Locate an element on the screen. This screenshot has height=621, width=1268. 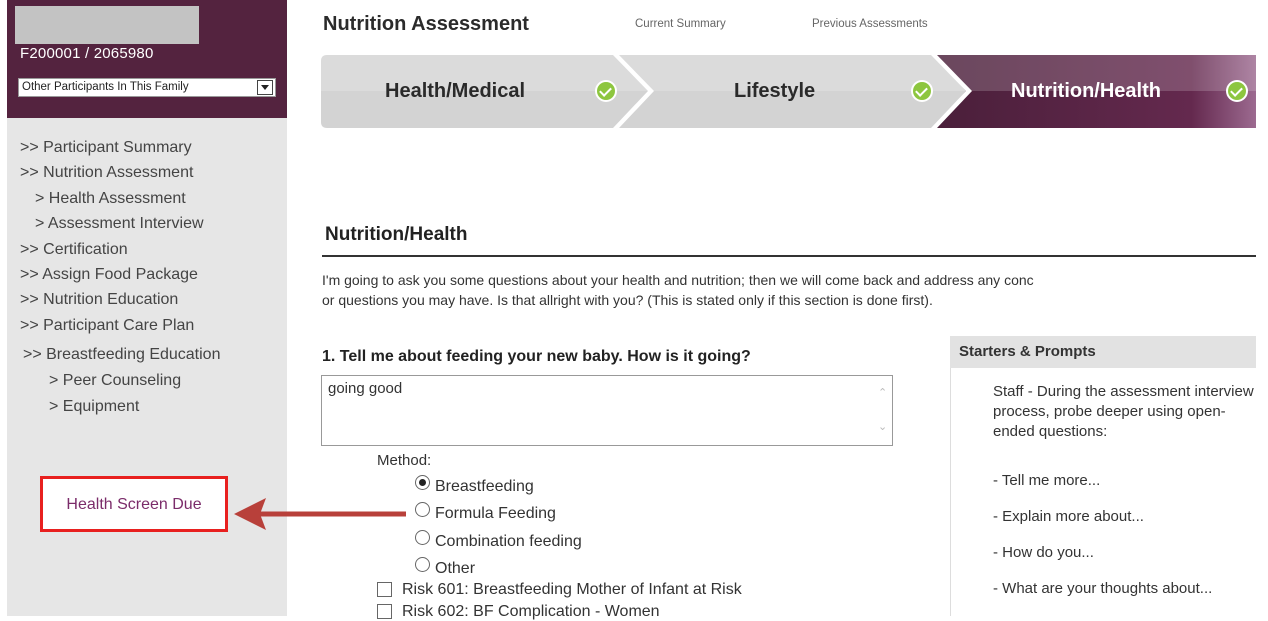
starters-prompts-title: Starters & Prompts is located at coordinates (1027, 351).